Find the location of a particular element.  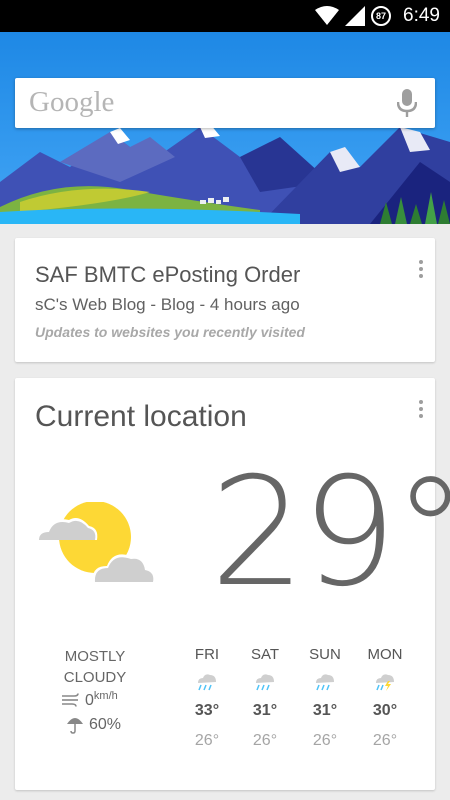

forecast-day: MON 30° 26° is located at coordinates (385, 701).